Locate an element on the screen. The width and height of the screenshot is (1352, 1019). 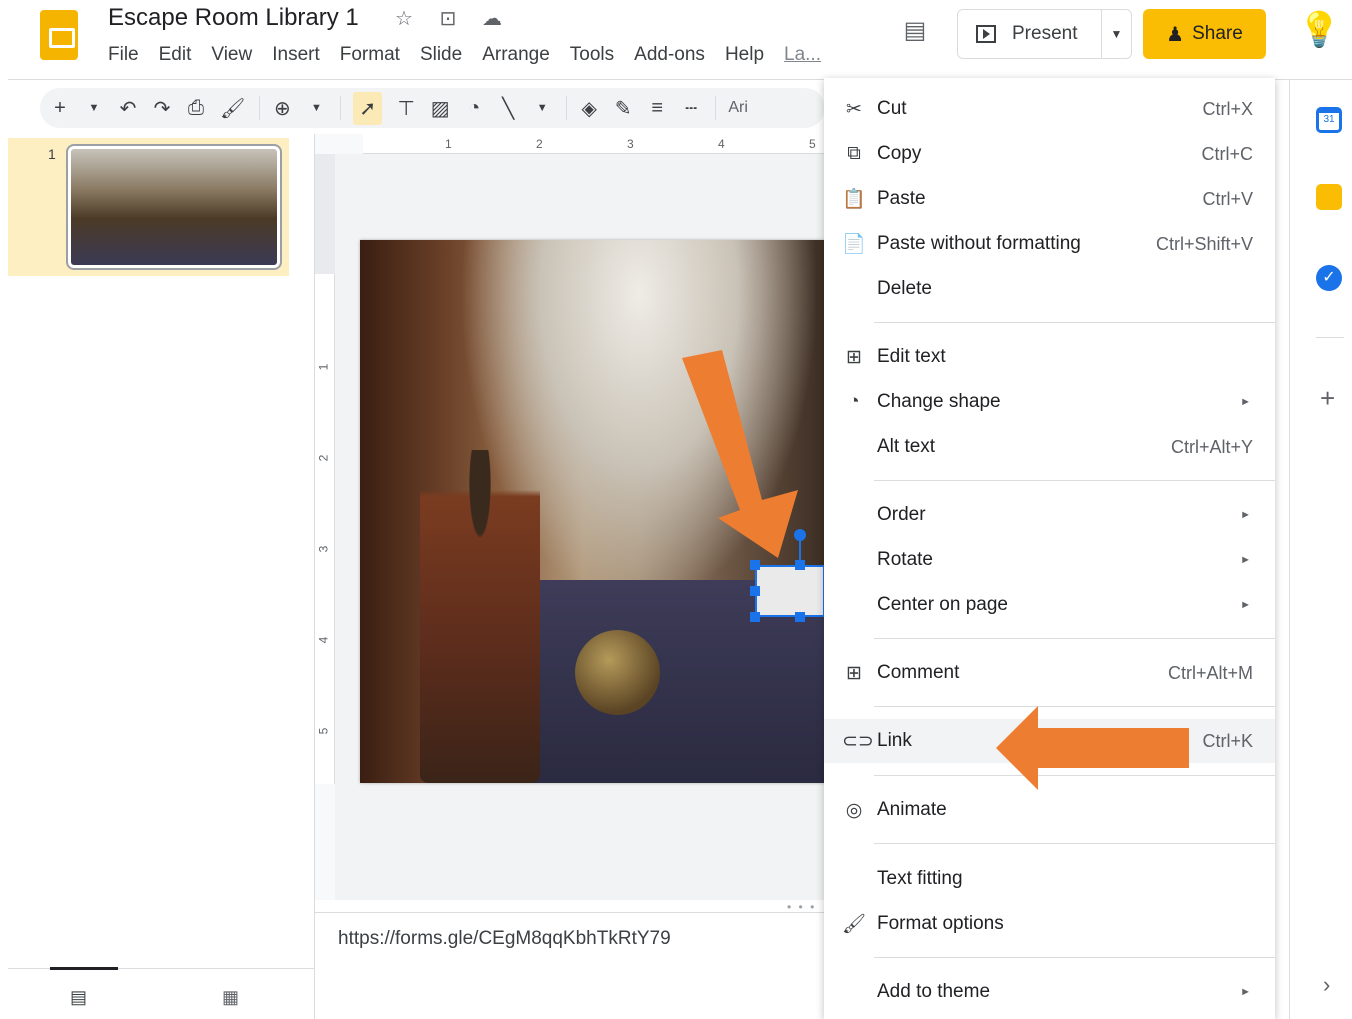
present-button: Present is located at coordinates (1030, 34).